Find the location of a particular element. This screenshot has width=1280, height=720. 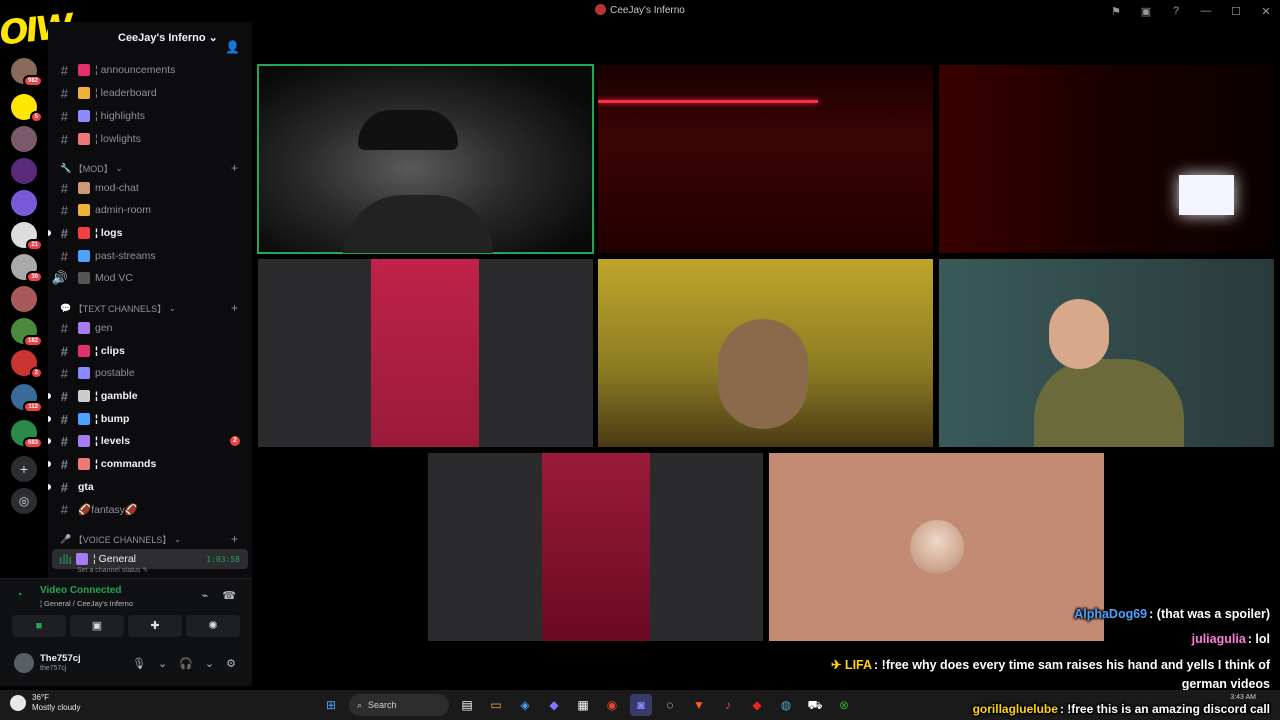

video-tile-speaking is located at coordinates (425, 159).